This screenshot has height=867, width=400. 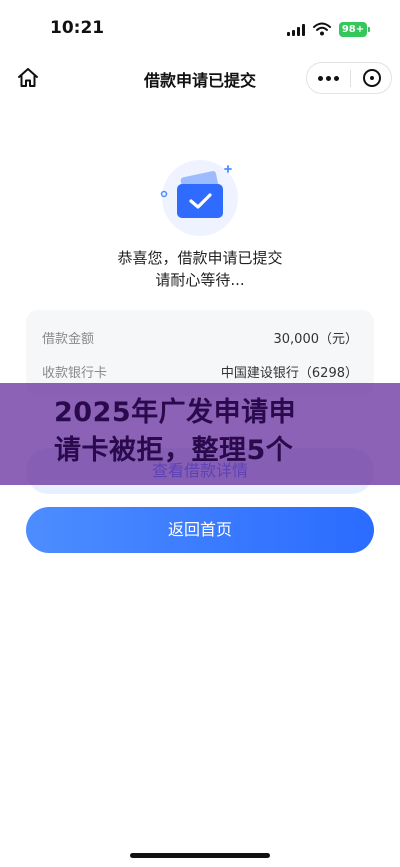 What do you see at coordinates (316, 339) in the screenshot?
I see `loan-amount-value: 30,000（元）` at bounding box center [316, 339].